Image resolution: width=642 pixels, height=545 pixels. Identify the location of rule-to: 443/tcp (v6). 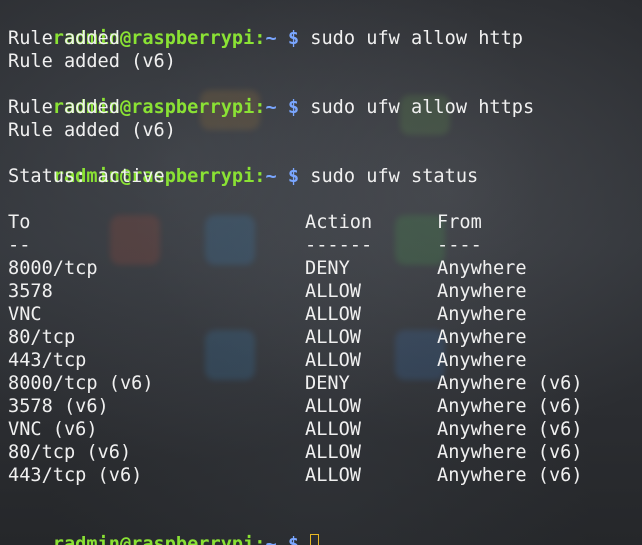
(75, 475).